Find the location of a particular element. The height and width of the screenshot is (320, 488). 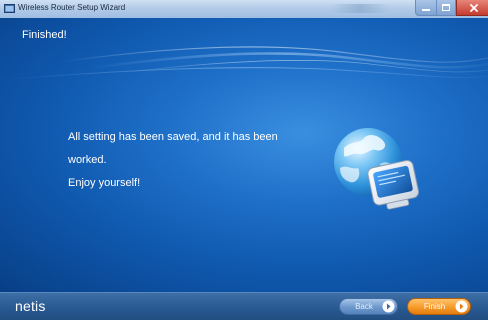

back-button-label: Back is located at coordinates (364, 306).